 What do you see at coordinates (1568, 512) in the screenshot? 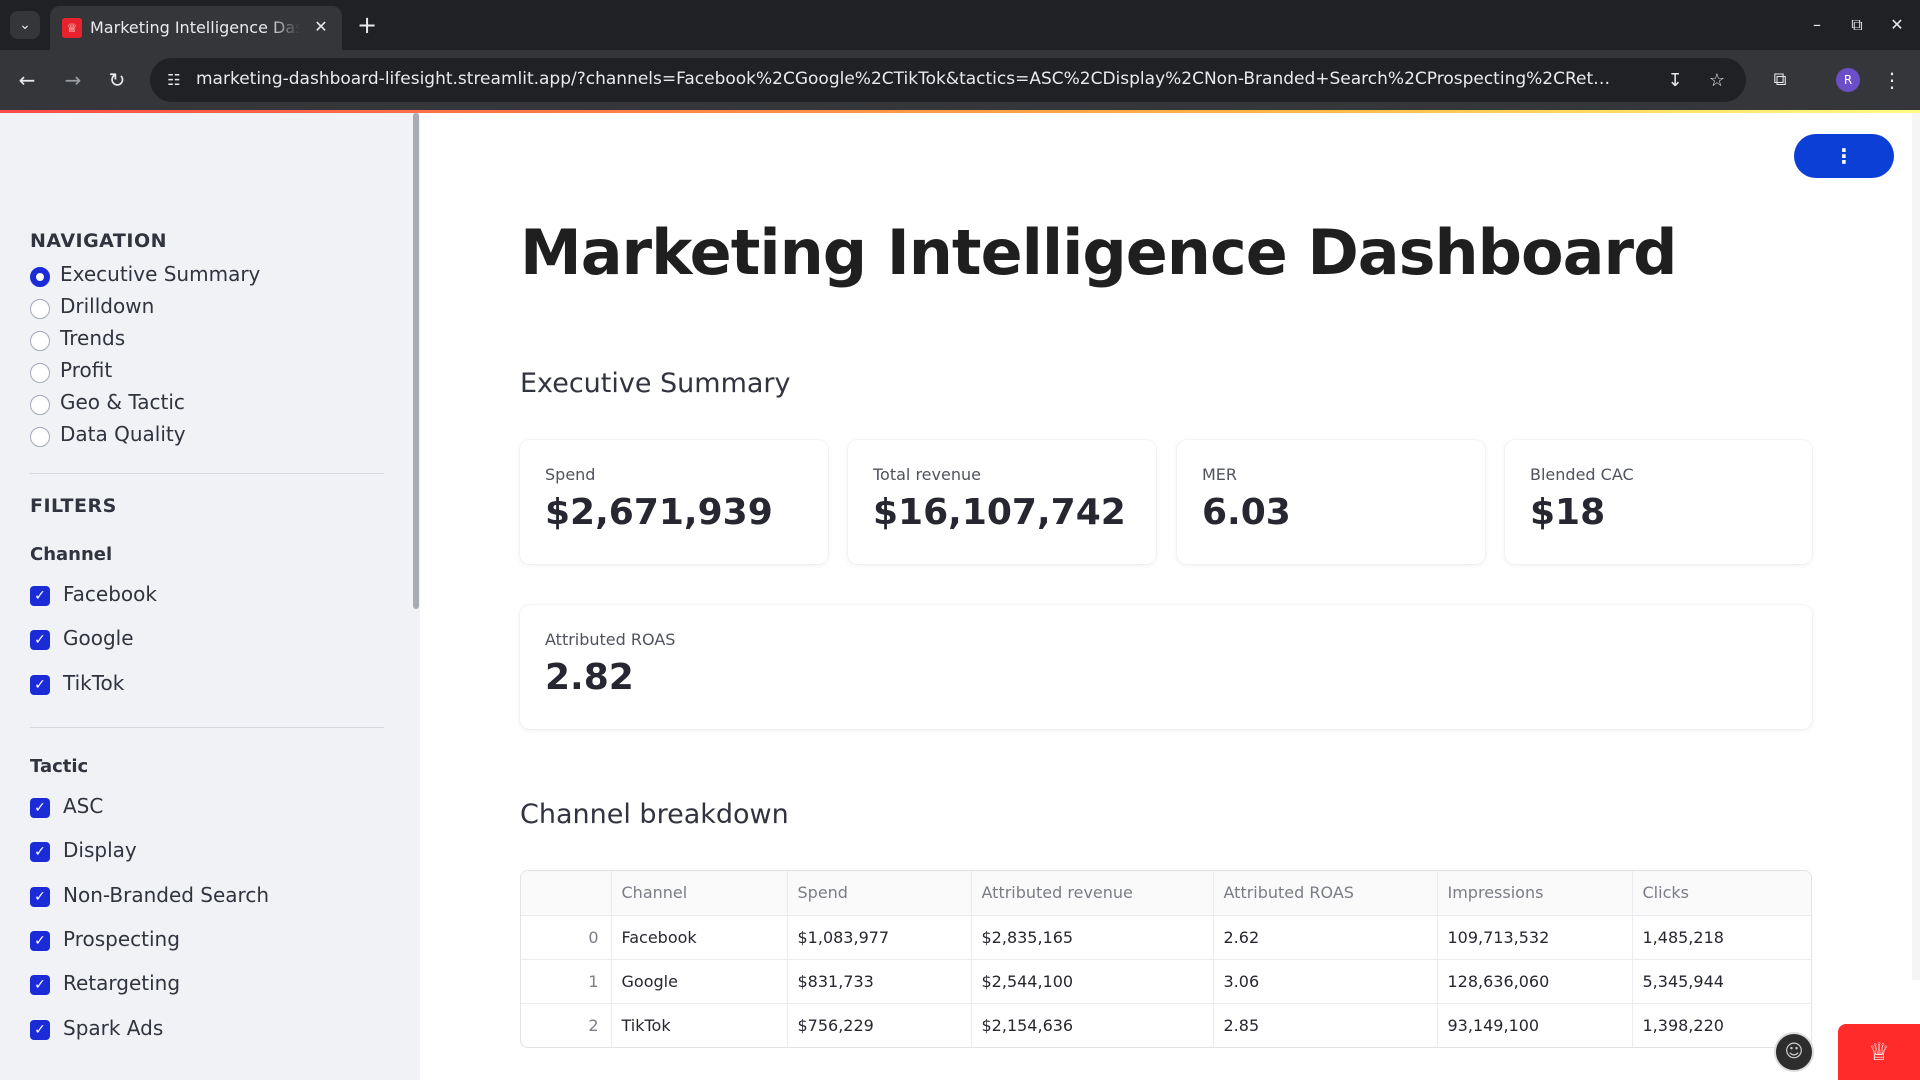
I see `metric-value: $18` at bounding box center [1568, 512].